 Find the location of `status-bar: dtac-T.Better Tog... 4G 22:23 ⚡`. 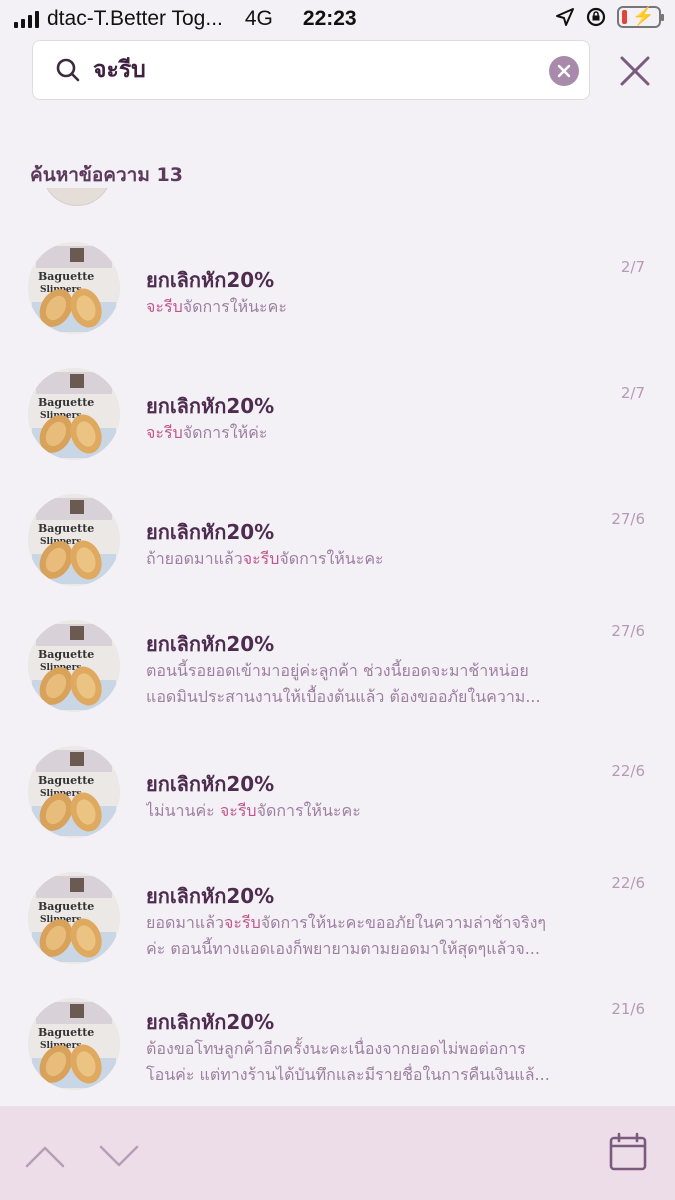

status-bar: dtac-T.Better Tog... 4G 22:23 ⚡ is located at coordinates (337, 19).